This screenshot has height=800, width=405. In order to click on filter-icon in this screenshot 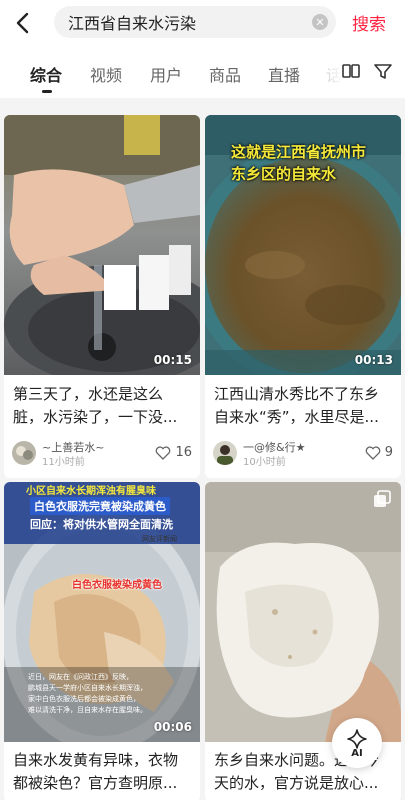, I will do `click(383, 71)`.